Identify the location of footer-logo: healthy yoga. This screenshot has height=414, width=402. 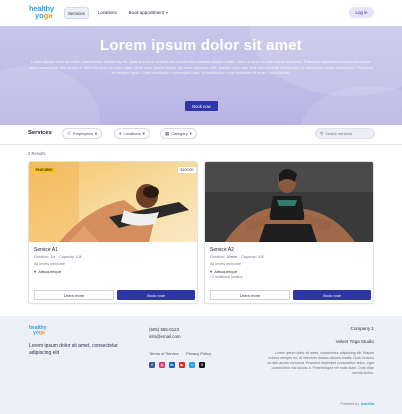
(38, 331).